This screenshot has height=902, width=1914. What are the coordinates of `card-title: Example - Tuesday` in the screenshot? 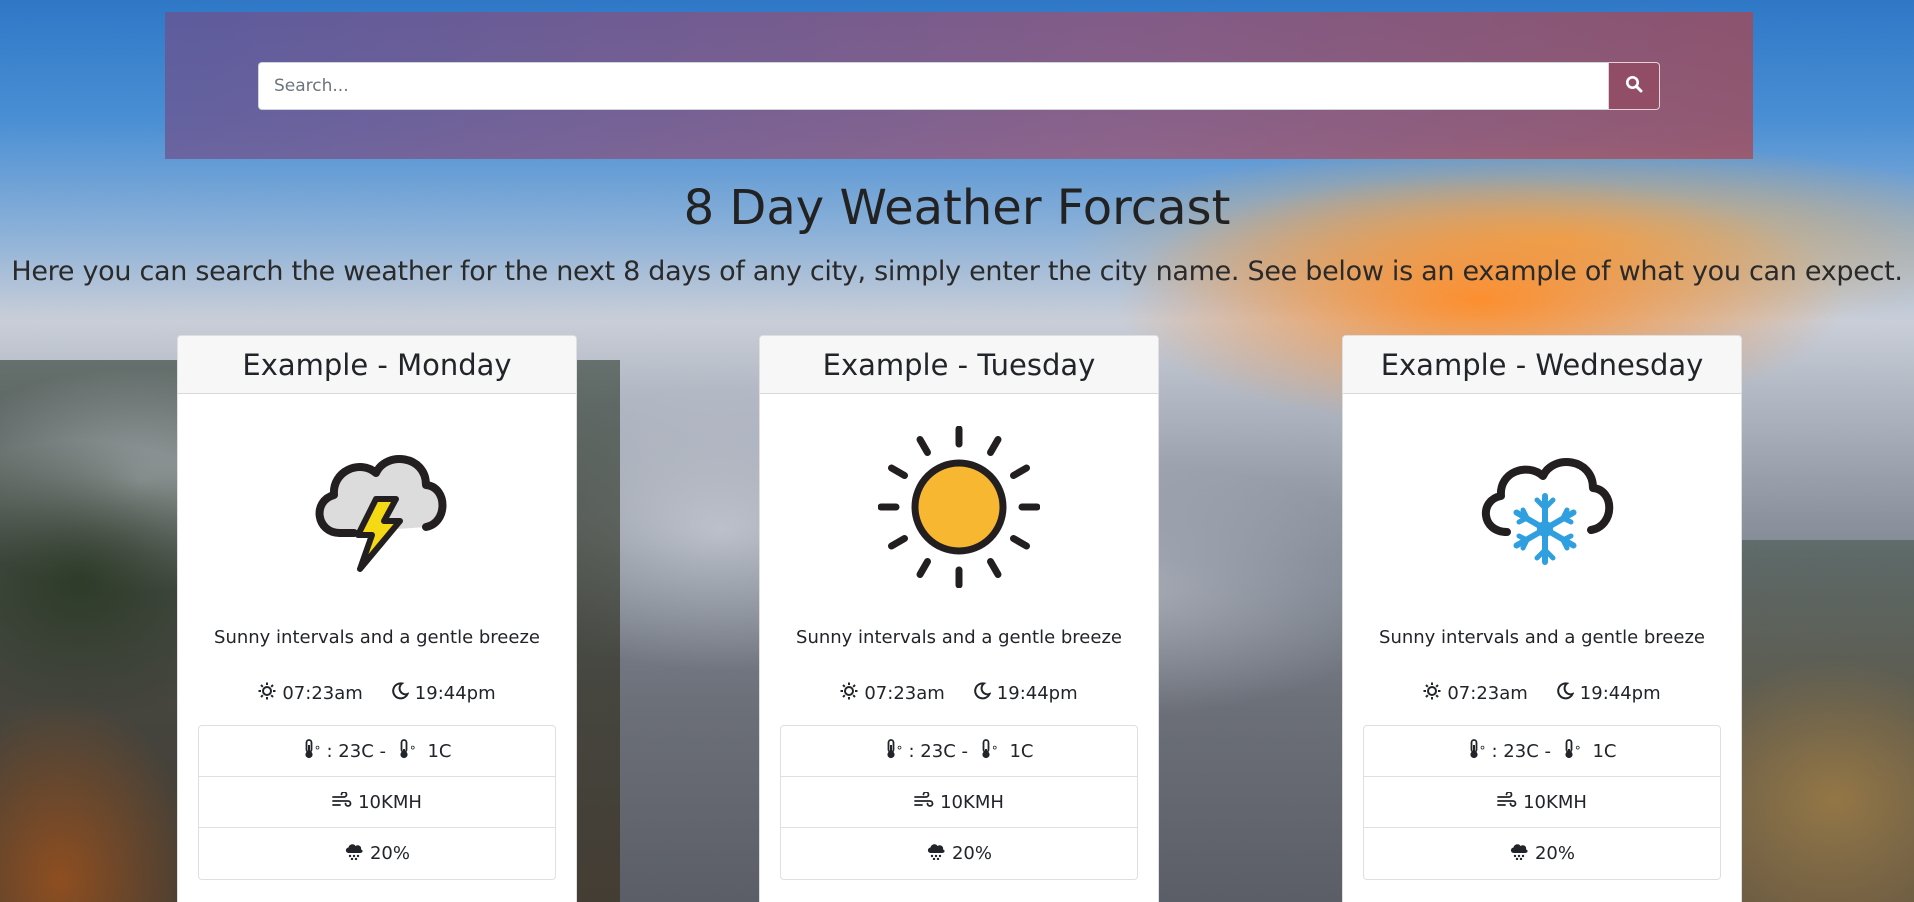 It's located at (959, 365).